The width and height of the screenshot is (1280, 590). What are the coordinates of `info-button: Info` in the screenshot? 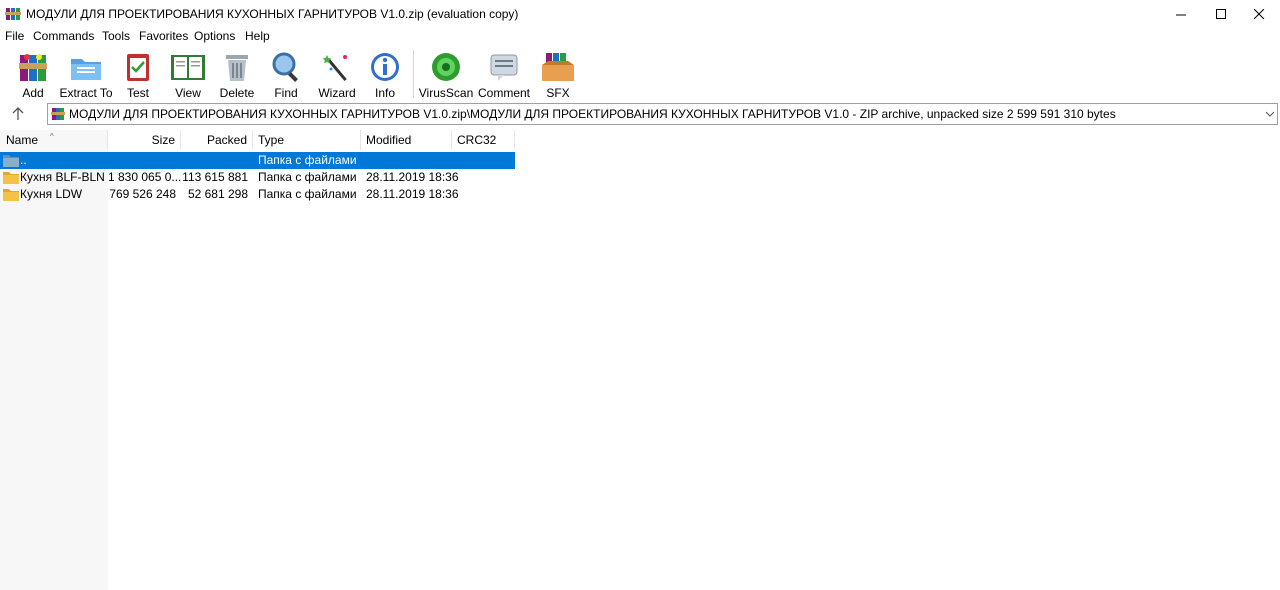 It's located at (385, 75).